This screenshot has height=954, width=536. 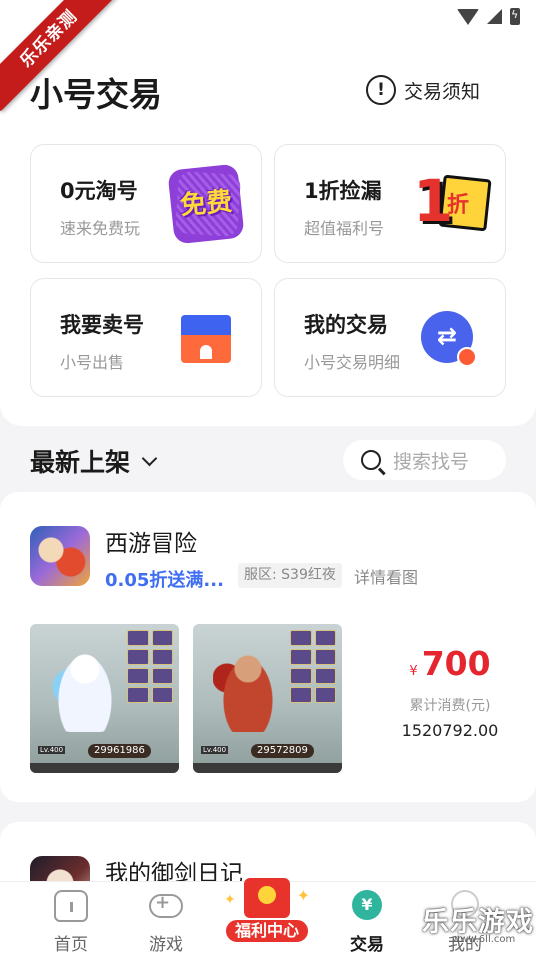 What do you see at coordinates (60, 556) in the screenshot?
I see `game-icon` at bounding box center [60, 556].